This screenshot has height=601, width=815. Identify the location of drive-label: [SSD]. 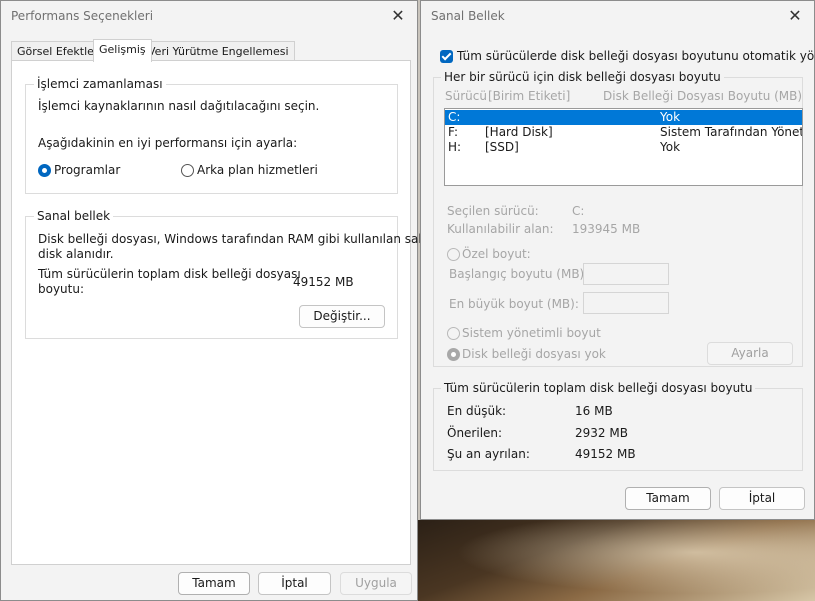
(502, 147).